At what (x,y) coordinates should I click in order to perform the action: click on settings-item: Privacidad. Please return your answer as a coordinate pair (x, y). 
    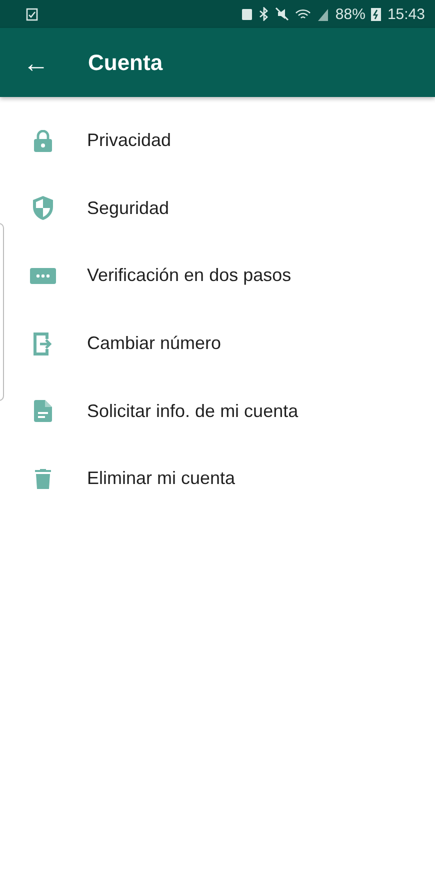
    Looking at the image, I should click on (217, 141).